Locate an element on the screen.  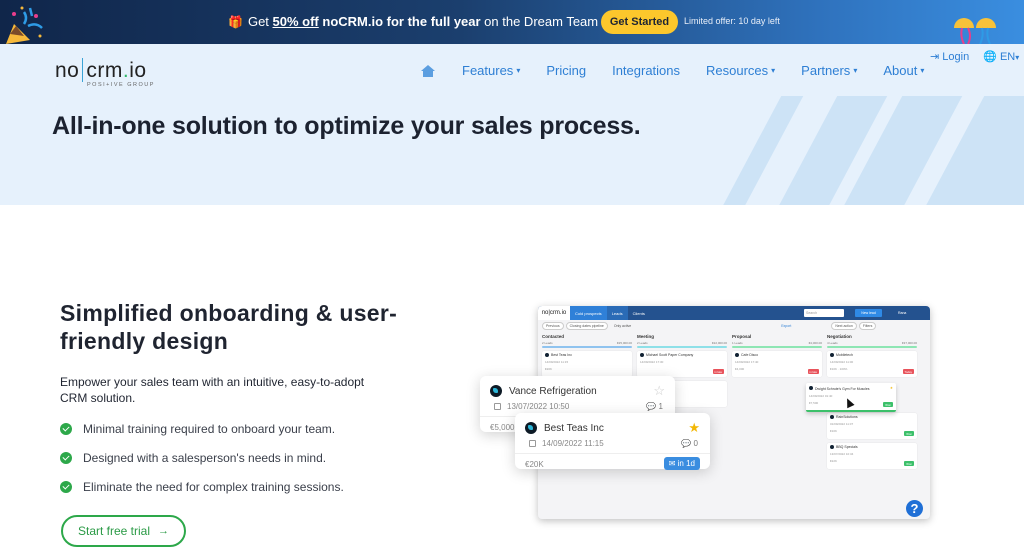
app-tab-clients: Clients is located at coordinates (638, 313).